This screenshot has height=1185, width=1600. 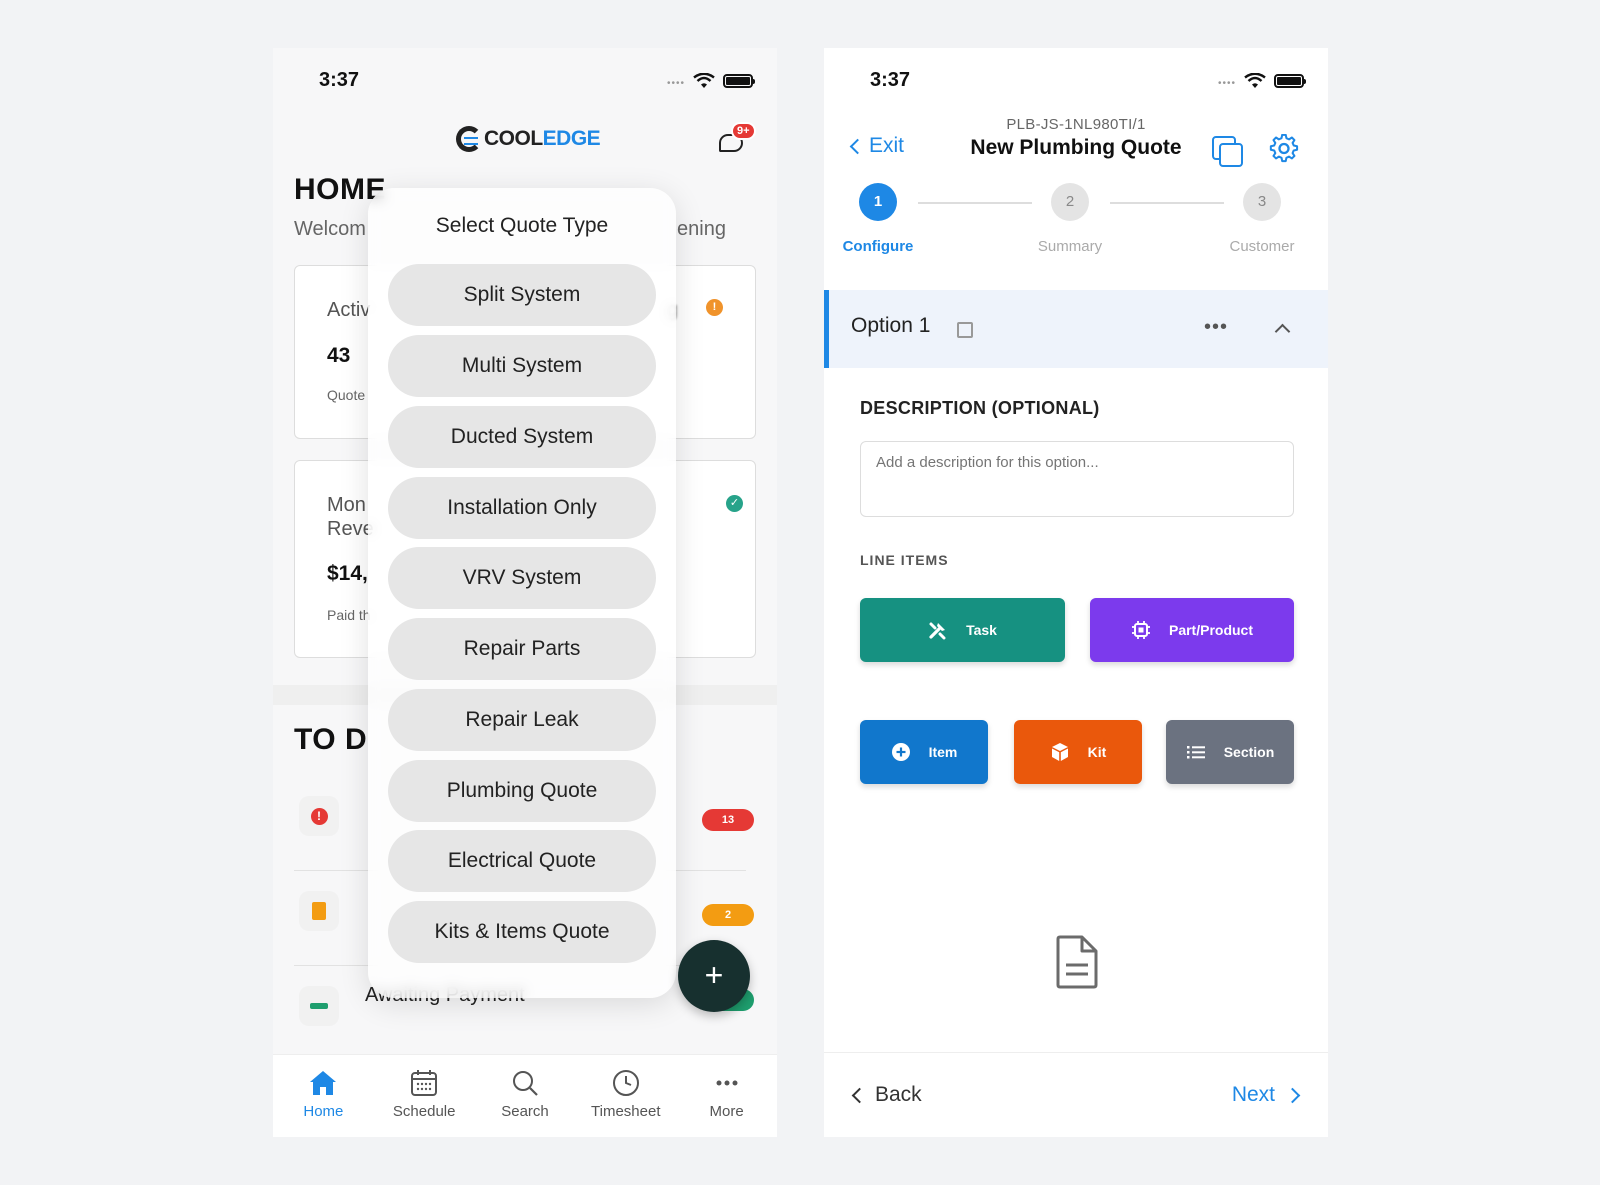 I want to click on description-input, so click(x=1077, y=479).